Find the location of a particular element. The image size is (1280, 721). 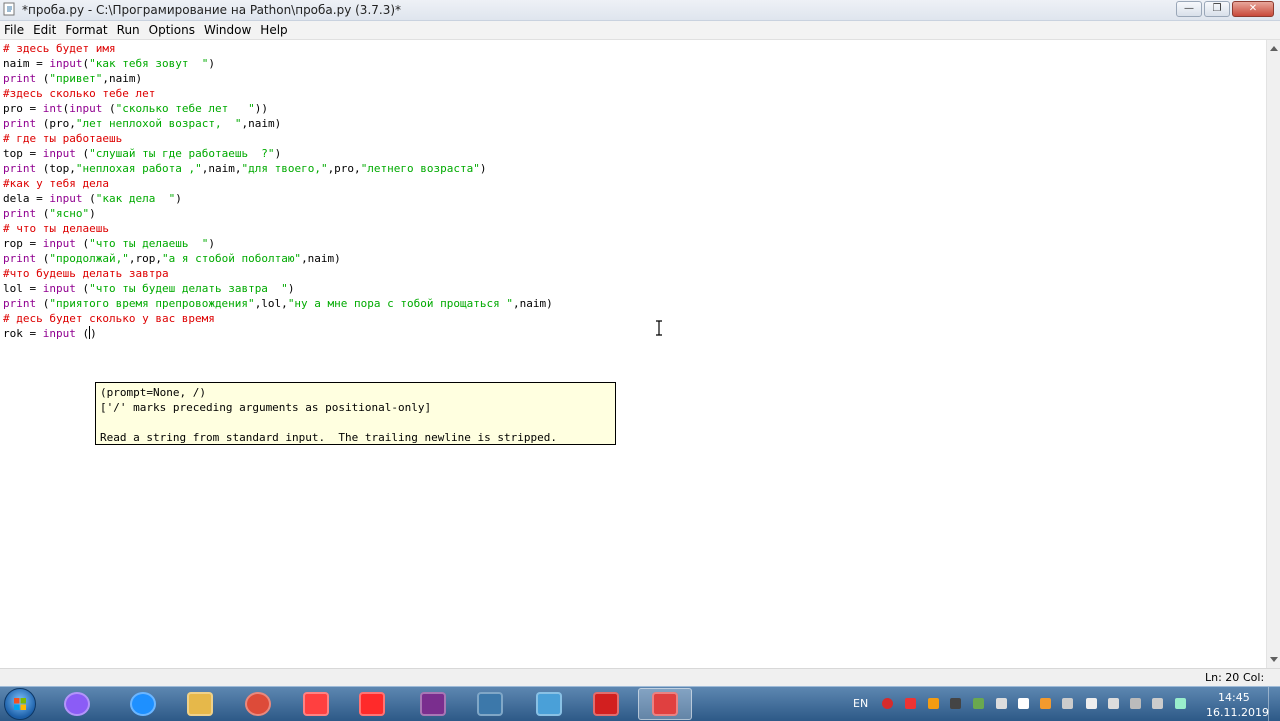

code-line: #что будешь делать завтра is located at coordinates (278, 273).